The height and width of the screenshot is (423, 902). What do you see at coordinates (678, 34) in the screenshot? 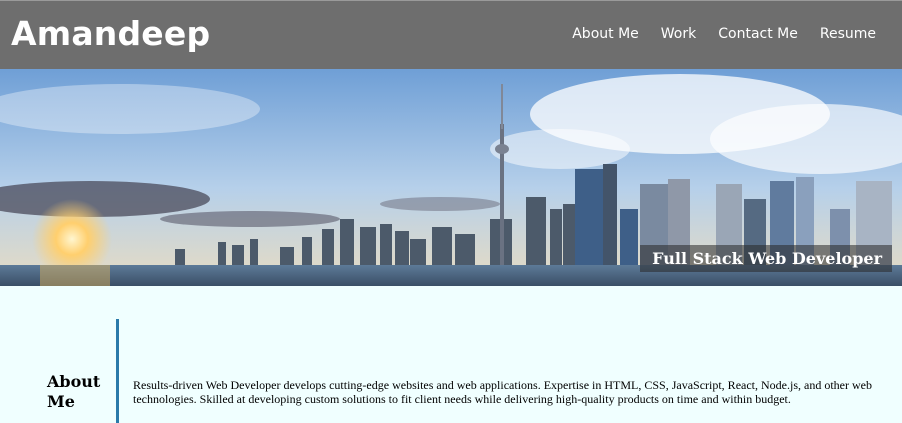
I see `nav-link-work: Work` at bounding box center [678, 34].